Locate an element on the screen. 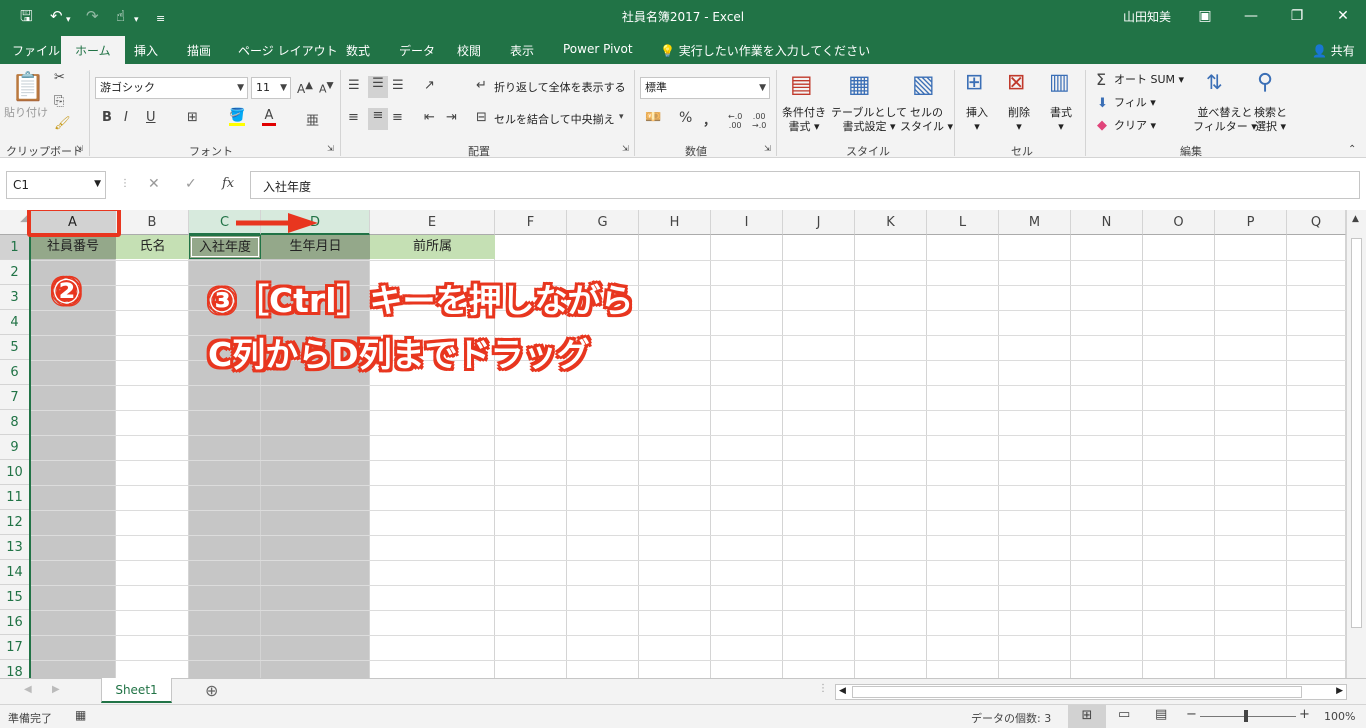 The image size is (1366, 728). zoom-slider is located at coordinates (1248, 716).